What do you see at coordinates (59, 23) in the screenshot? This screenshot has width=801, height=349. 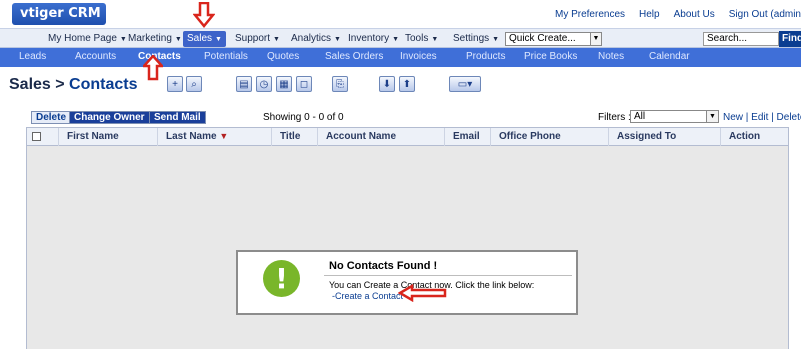 I see `vtiger-logo: vtiger CRM 5` at bounding box center [59, 23].